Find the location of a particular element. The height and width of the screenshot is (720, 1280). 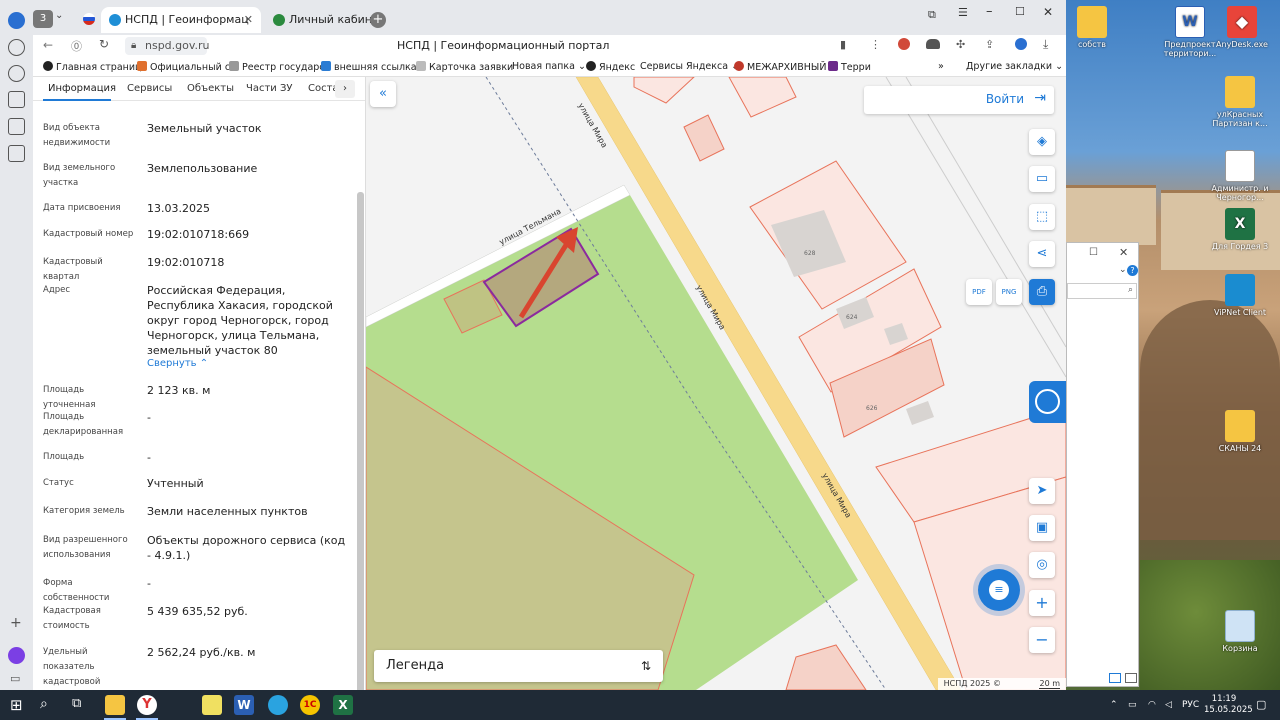

other-bookmarks: Другие закладки ⌄ is located at coordinates (1014, 66).